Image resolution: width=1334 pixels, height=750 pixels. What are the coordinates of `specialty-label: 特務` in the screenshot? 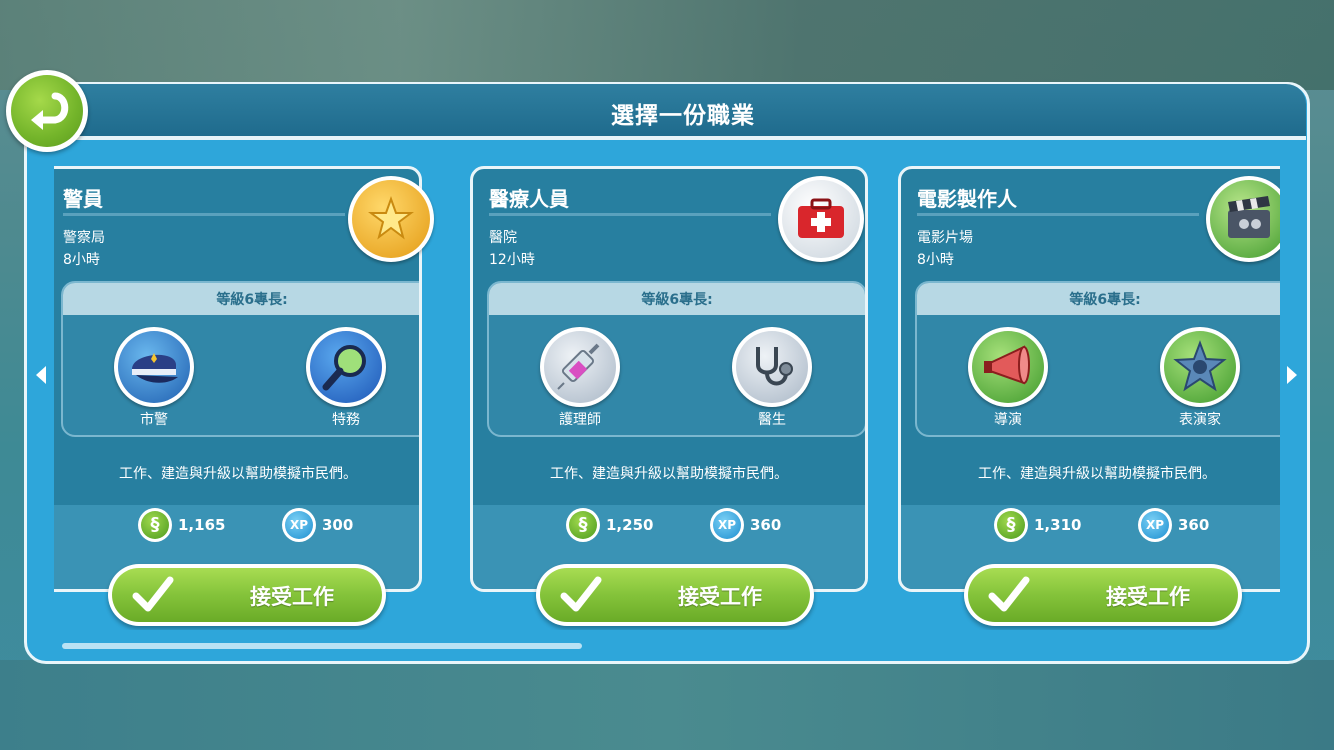 It's located at (346, 420).